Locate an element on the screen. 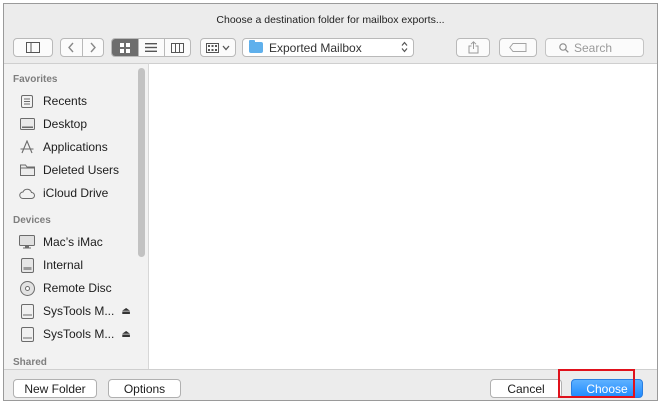 The width and height of the screenshot is (663, 406). back-button is located at coordinates (71, 47).